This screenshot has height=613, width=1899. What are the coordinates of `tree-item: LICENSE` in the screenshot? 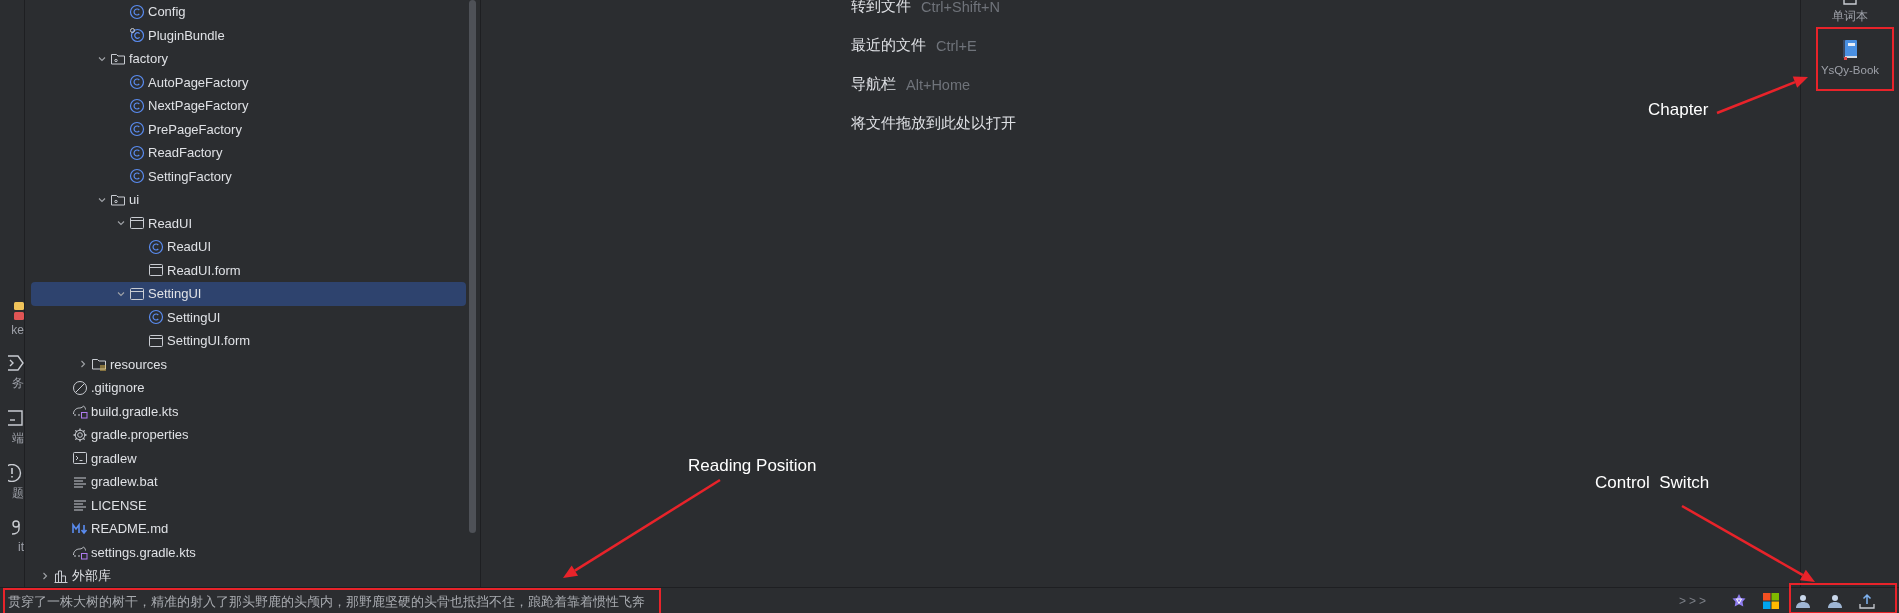 It's located at (248, 505).